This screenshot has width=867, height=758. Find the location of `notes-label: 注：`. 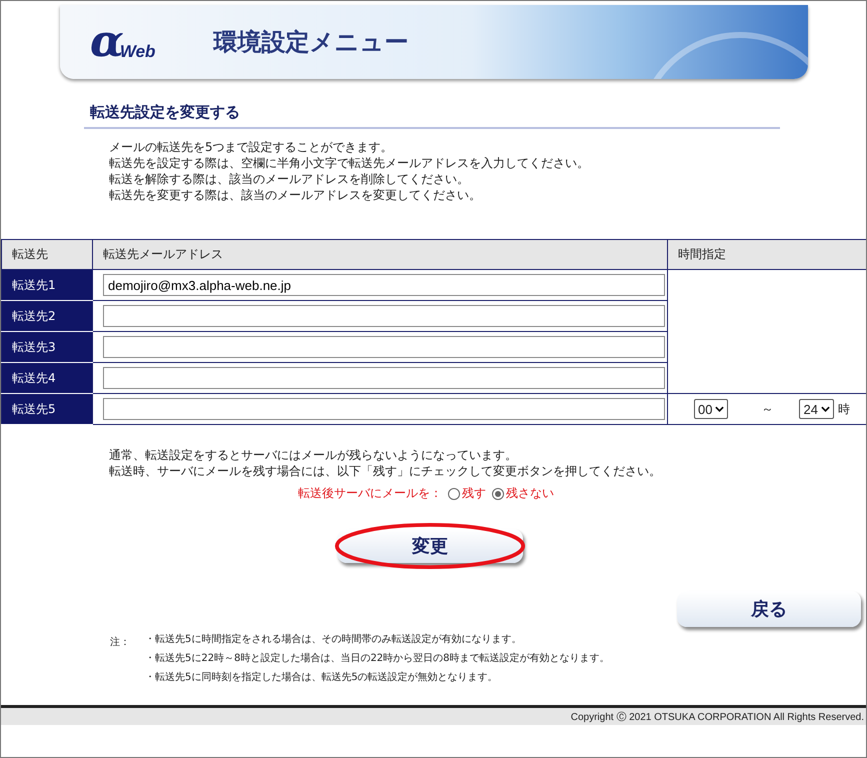

notes-label: 注： is located at coordinates (120, 643).